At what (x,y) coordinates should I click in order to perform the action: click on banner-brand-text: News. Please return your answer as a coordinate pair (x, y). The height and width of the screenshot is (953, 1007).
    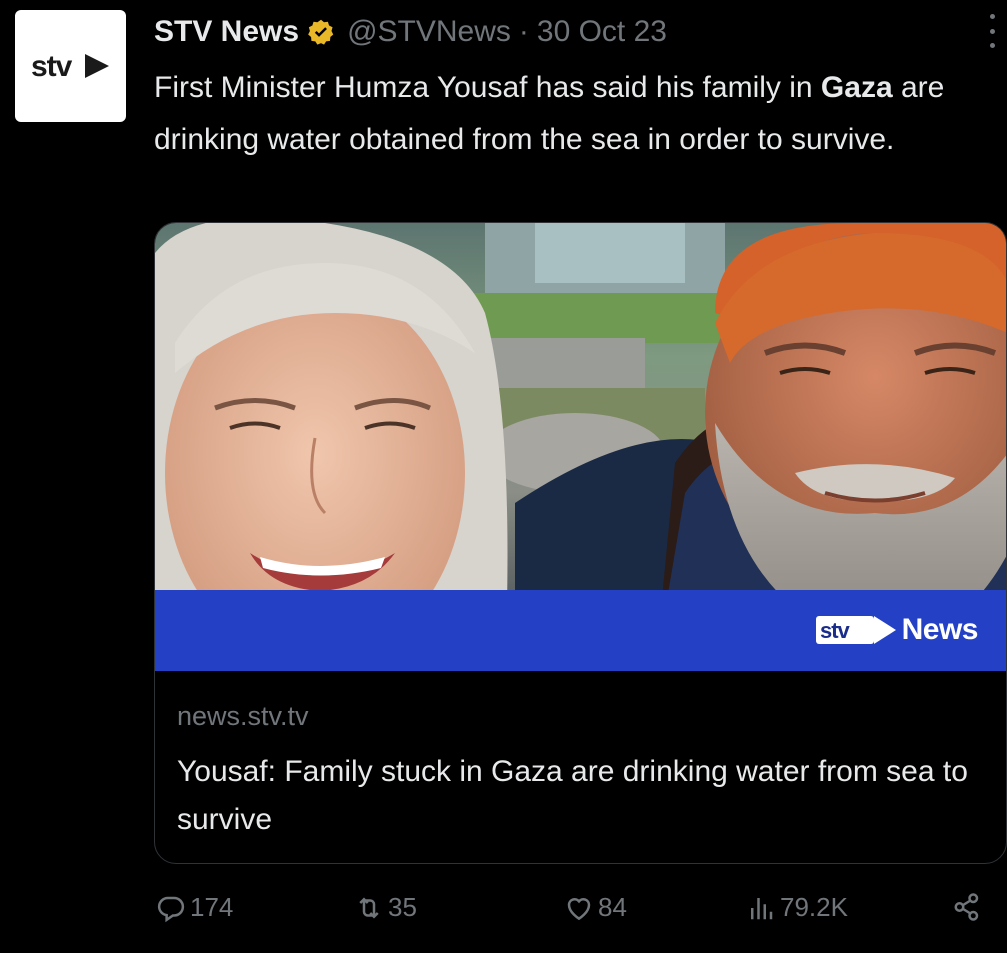
    Looking at the image, I should click on (940, 629).